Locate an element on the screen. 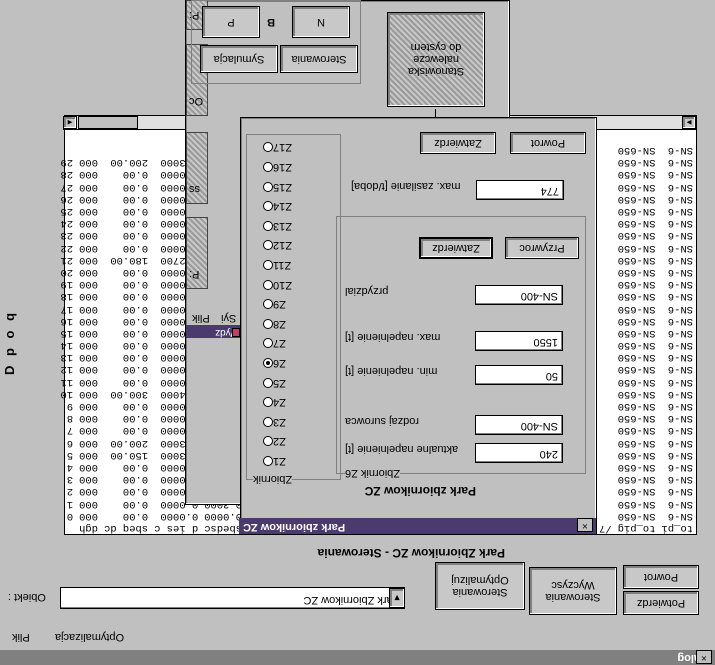 This screenshot has height=665, width=715. tank-radio-label: Z1 is located at coordinates (279, 461).